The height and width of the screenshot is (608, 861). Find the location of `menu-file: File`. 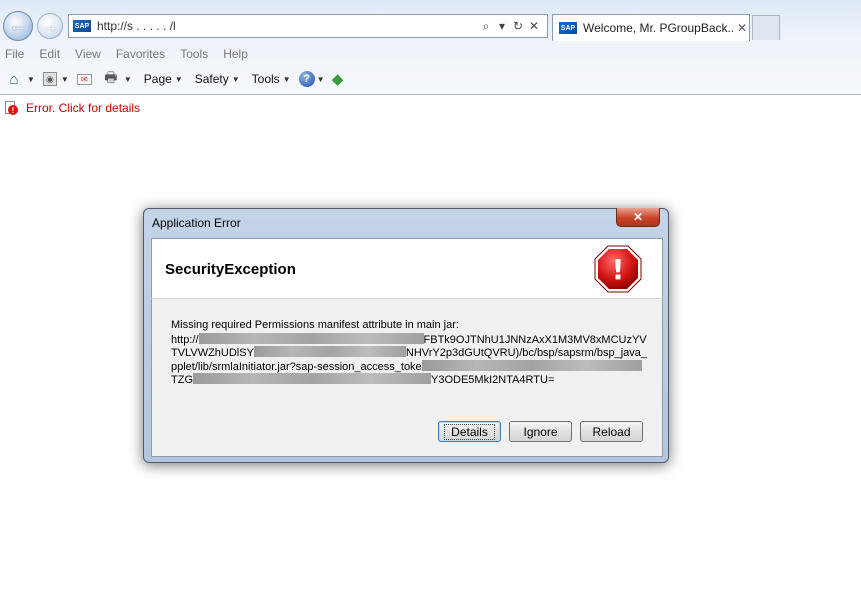

menu-file: File is located at coordinates (14, 54).